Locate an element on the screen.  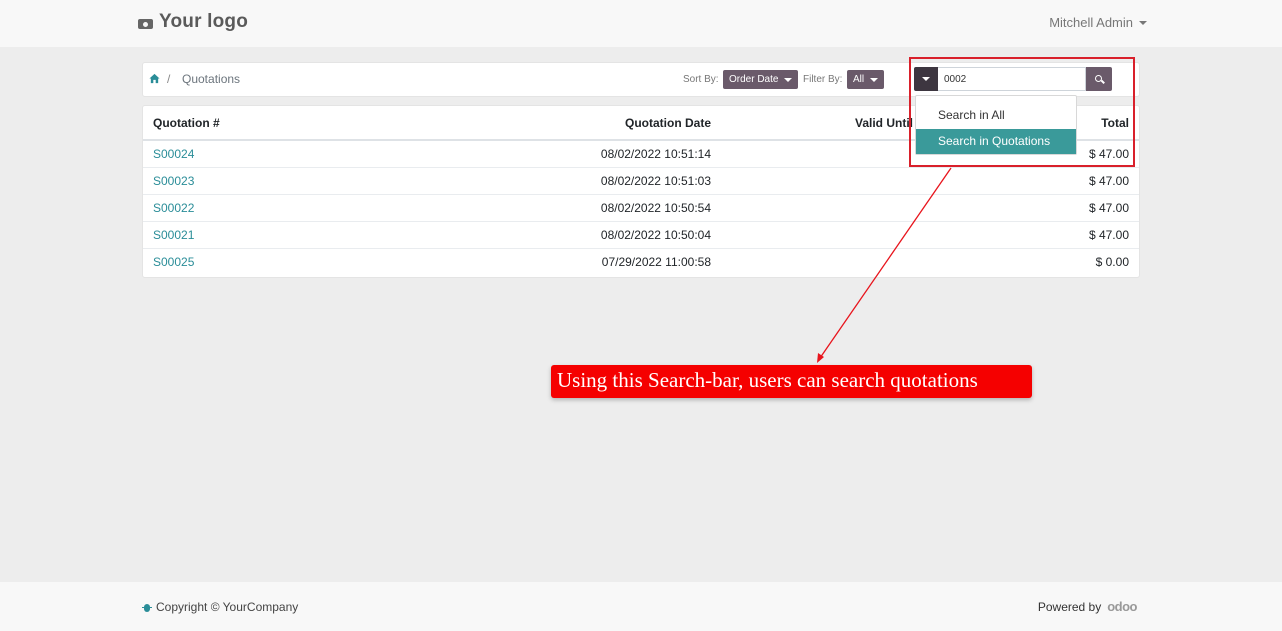
company-icon is located at coordinates (147, 607).